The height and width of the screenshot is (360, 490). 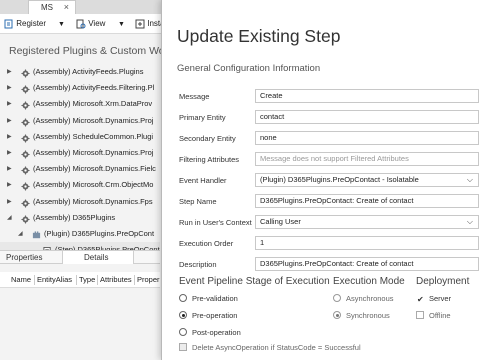 I want to click on primary-entity-field: contact, so click(x=367, y=117).